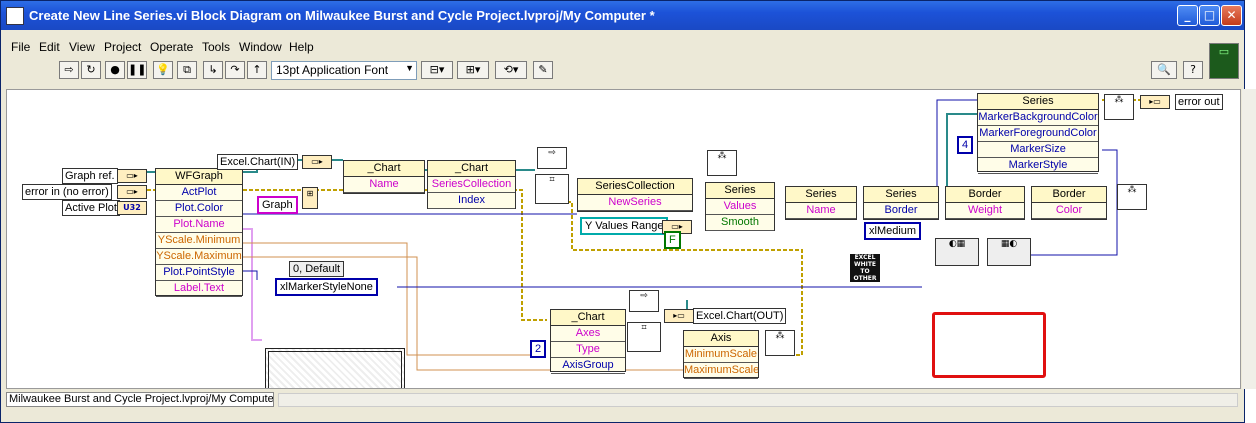 The height and width of the screenshot is (423, 1256). Describe the element at coordinates (758, 400) in the screenshot. I see `horizontal-scrollbar` at that location.